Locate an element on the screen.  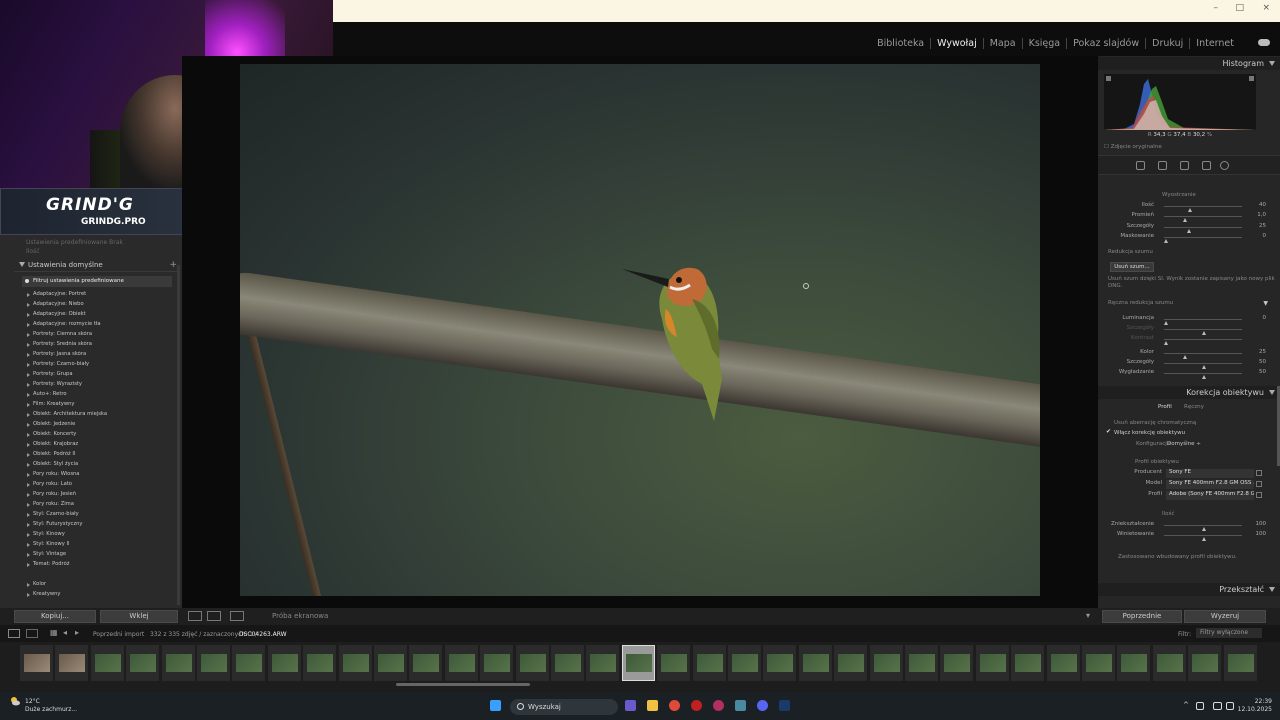
chrome-icon is located at coordinates (674, 705).